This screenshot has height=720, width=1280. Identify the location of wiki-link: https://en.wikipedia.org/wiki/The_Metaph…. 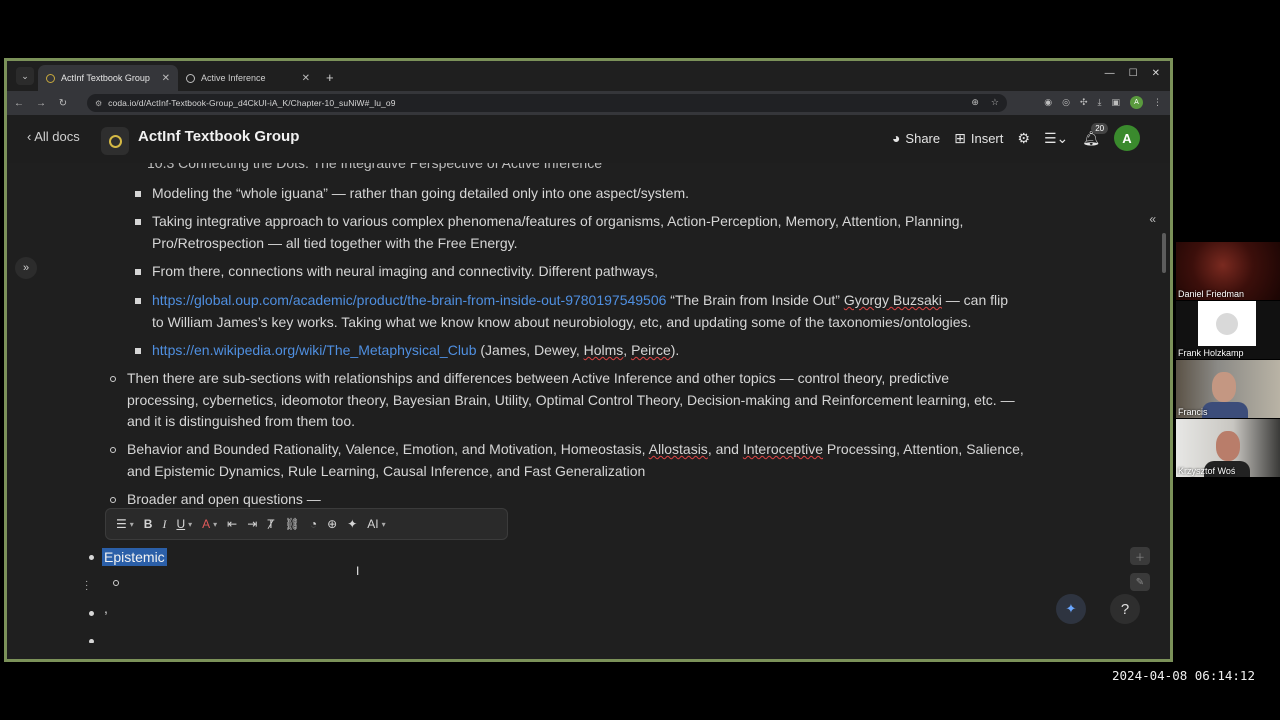
(314, 350).